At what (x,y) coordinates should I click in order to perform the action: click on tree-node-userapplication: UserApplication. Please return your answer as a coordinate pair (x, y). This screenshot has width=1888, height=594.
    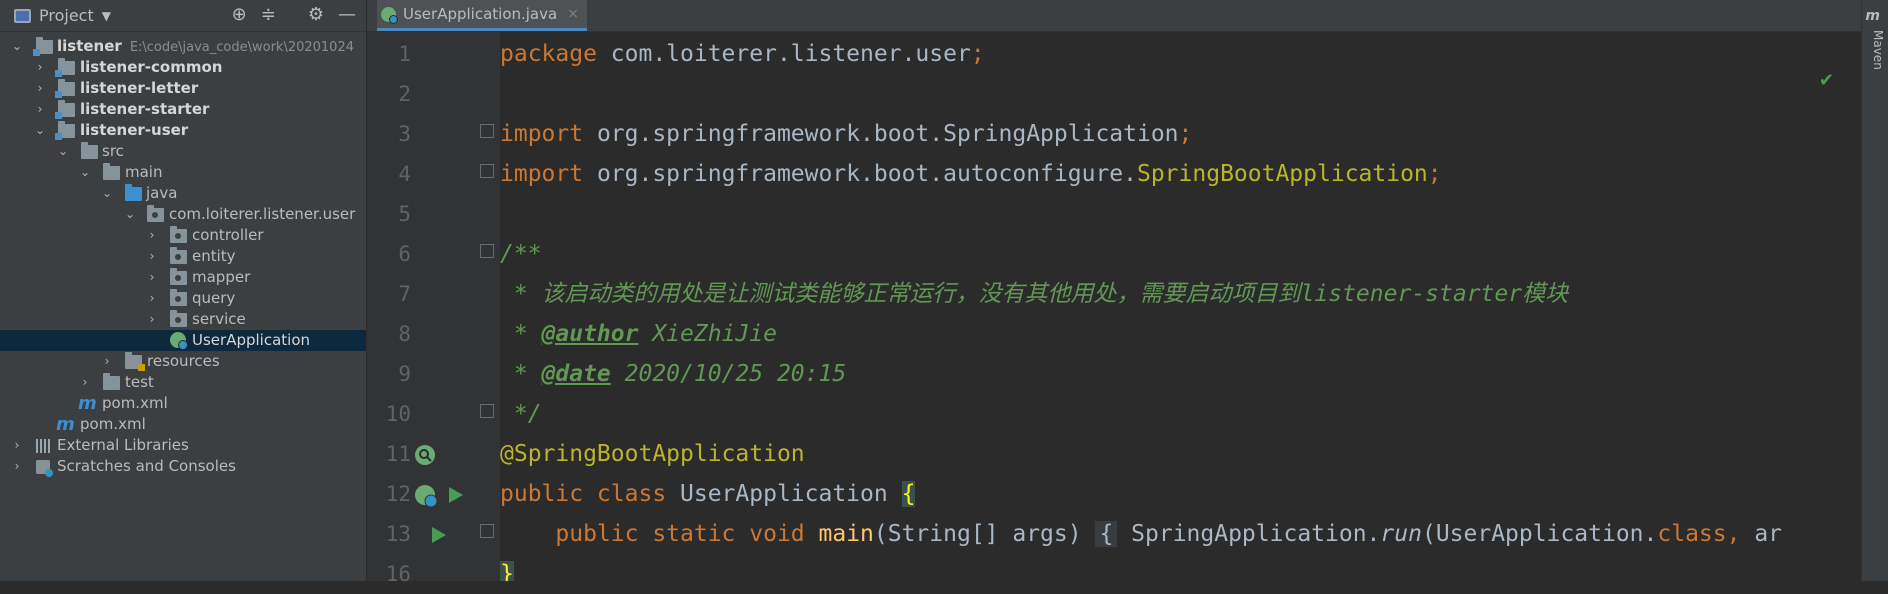
    Looking at the image, I should click on (183, 340).